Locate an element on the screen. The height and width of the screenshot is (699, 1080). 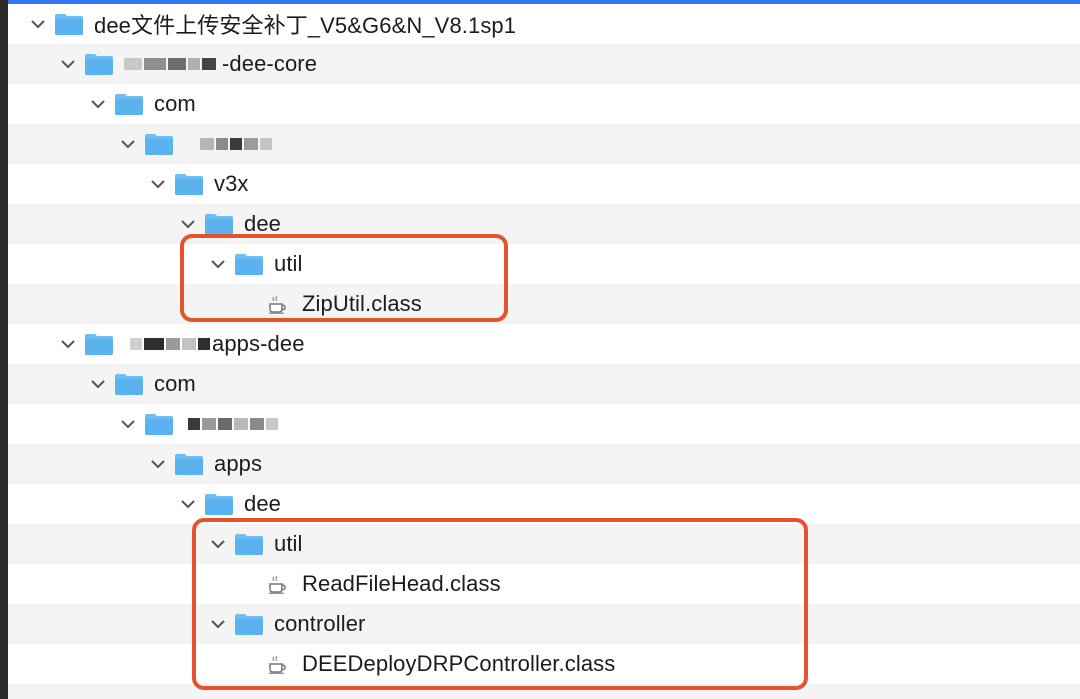
tree-row-core-zip: ZipUtil.class is located at coordinates (544, 304).